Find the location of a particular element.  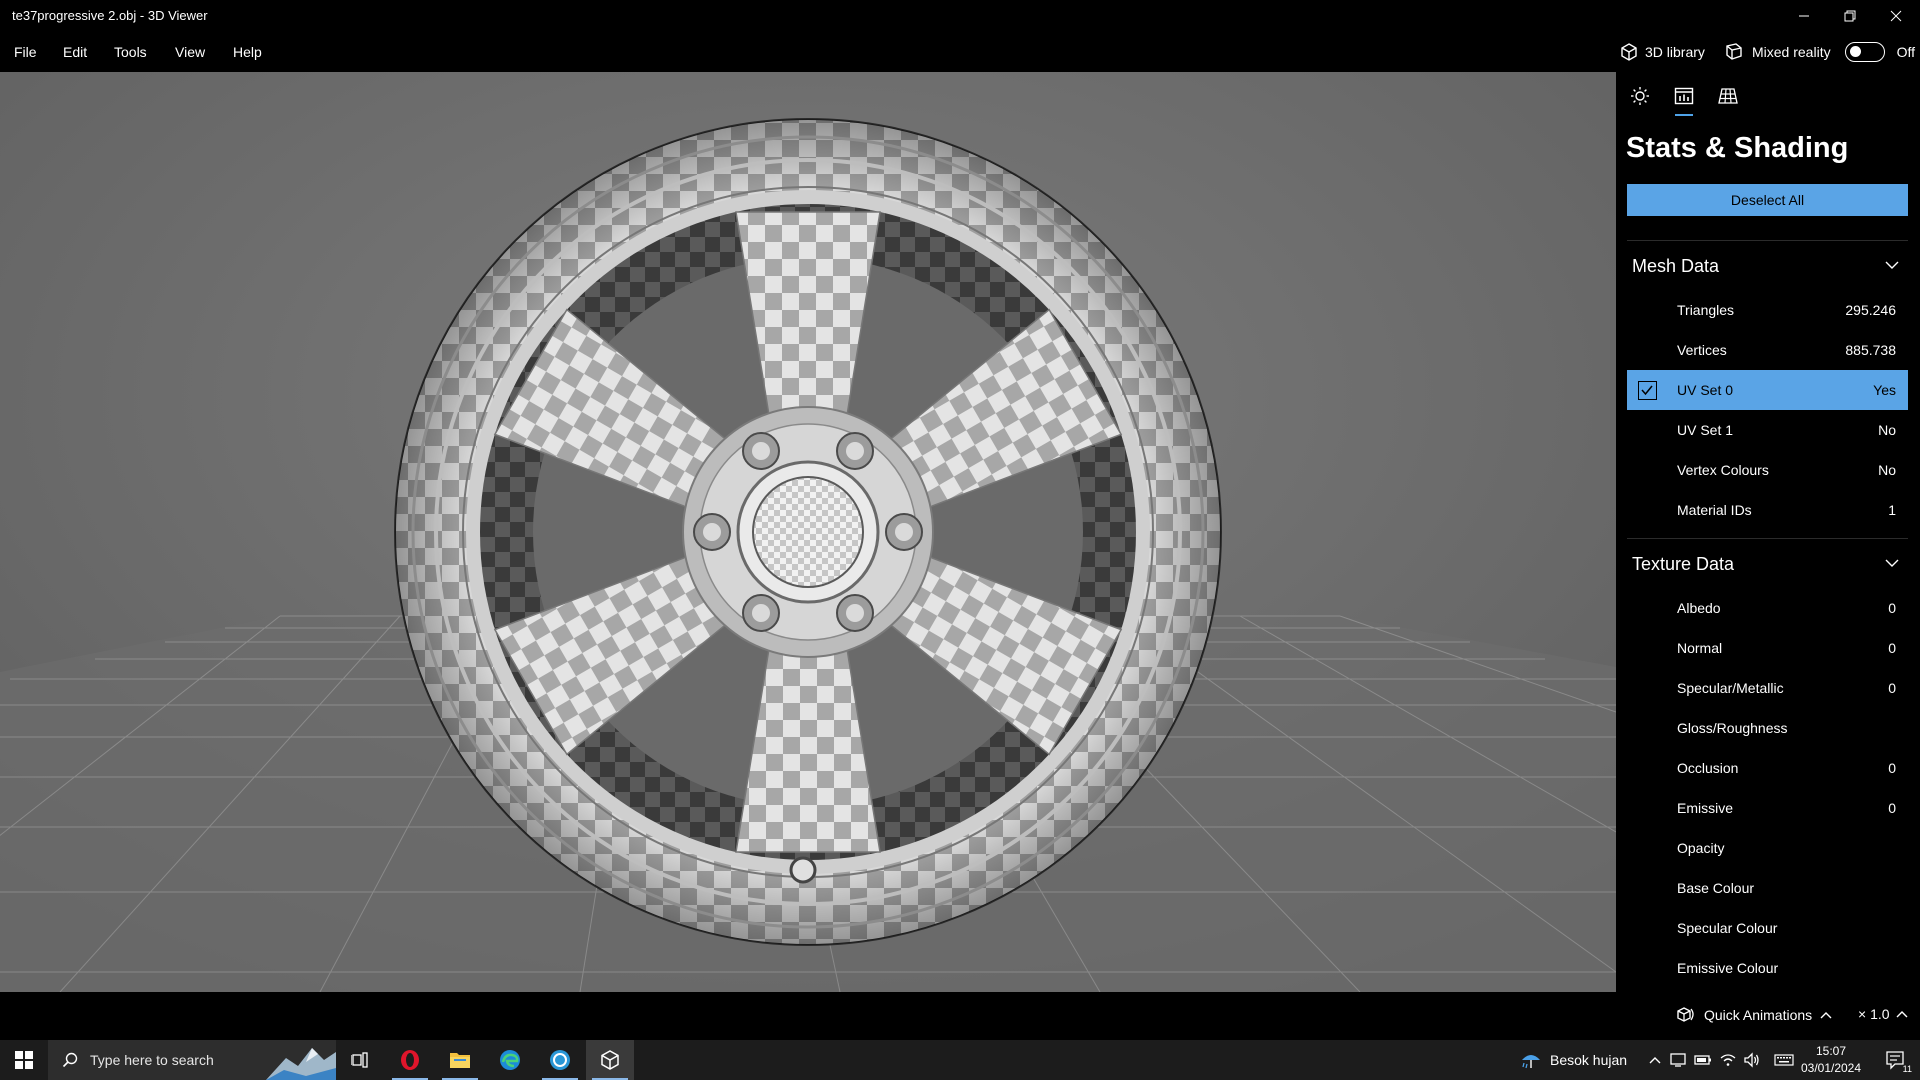

menu-file: File is located at coordinates (25, 52).